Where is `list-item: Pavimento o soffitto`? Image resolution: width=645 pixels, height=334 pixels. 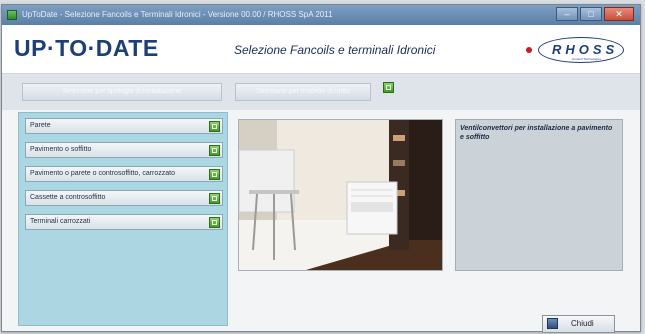
list-item: Pavimento o soffitto is located at coordinates (124, 150).